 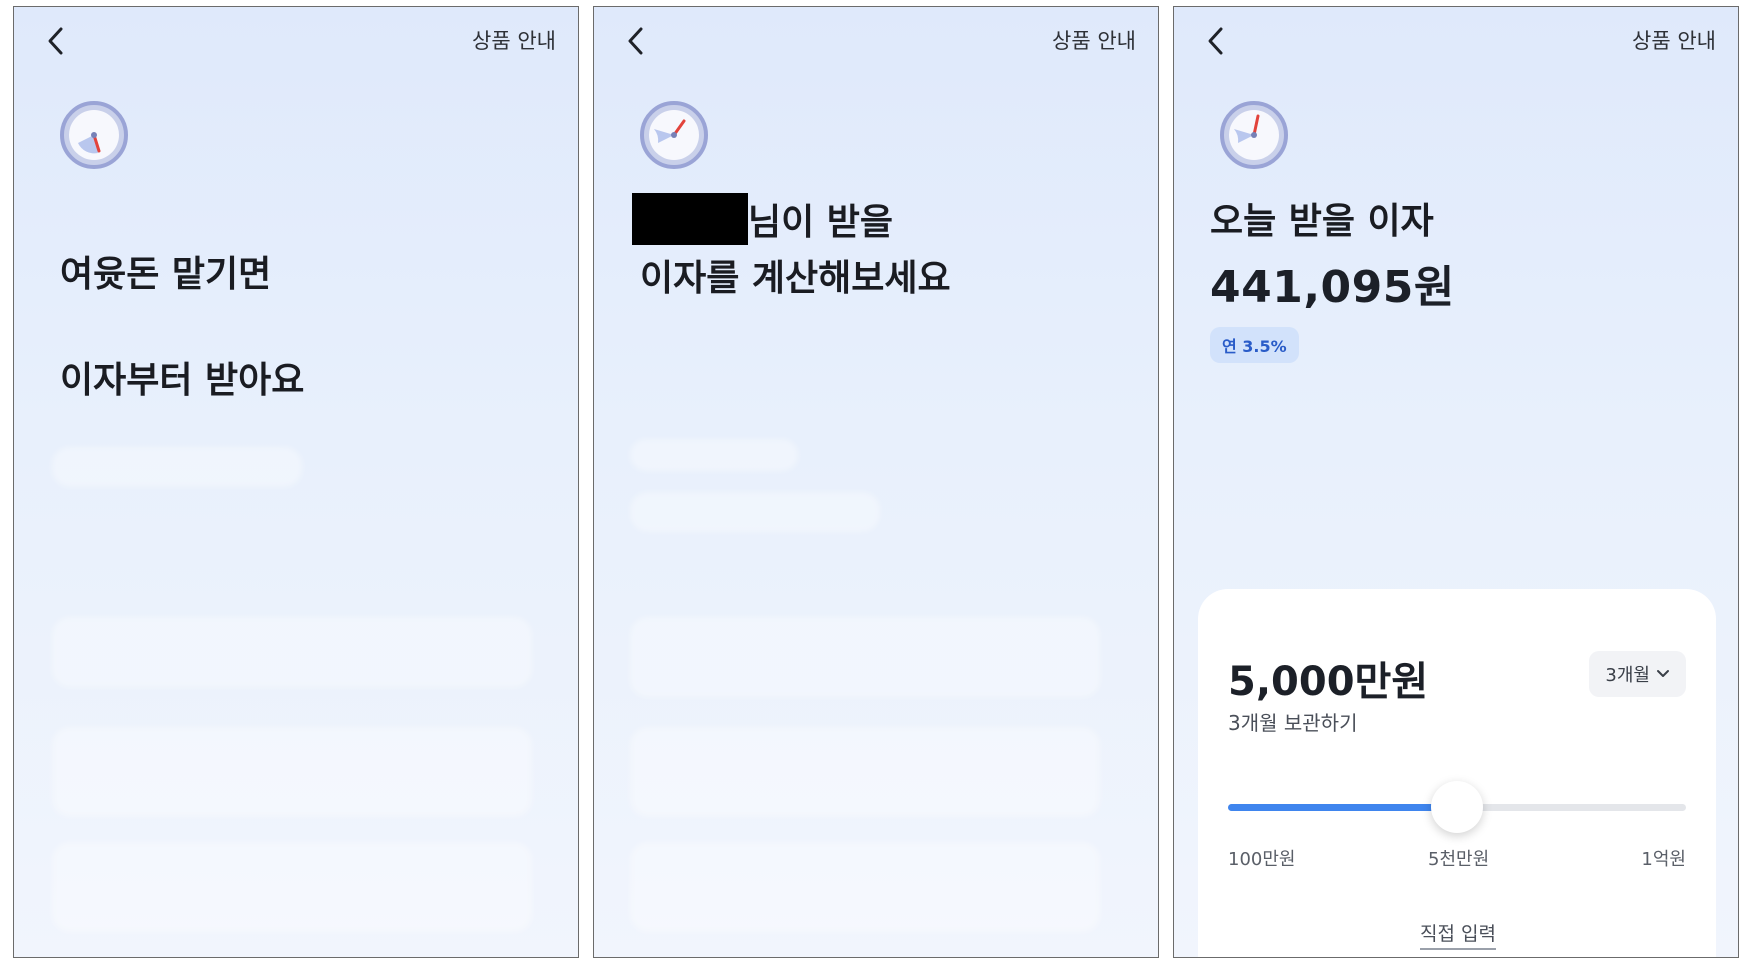 What do you see at coordinates (1332, 287) in the screenshot?
I see `interest-amount: 441,095원` at bounding box center [1332, 287].